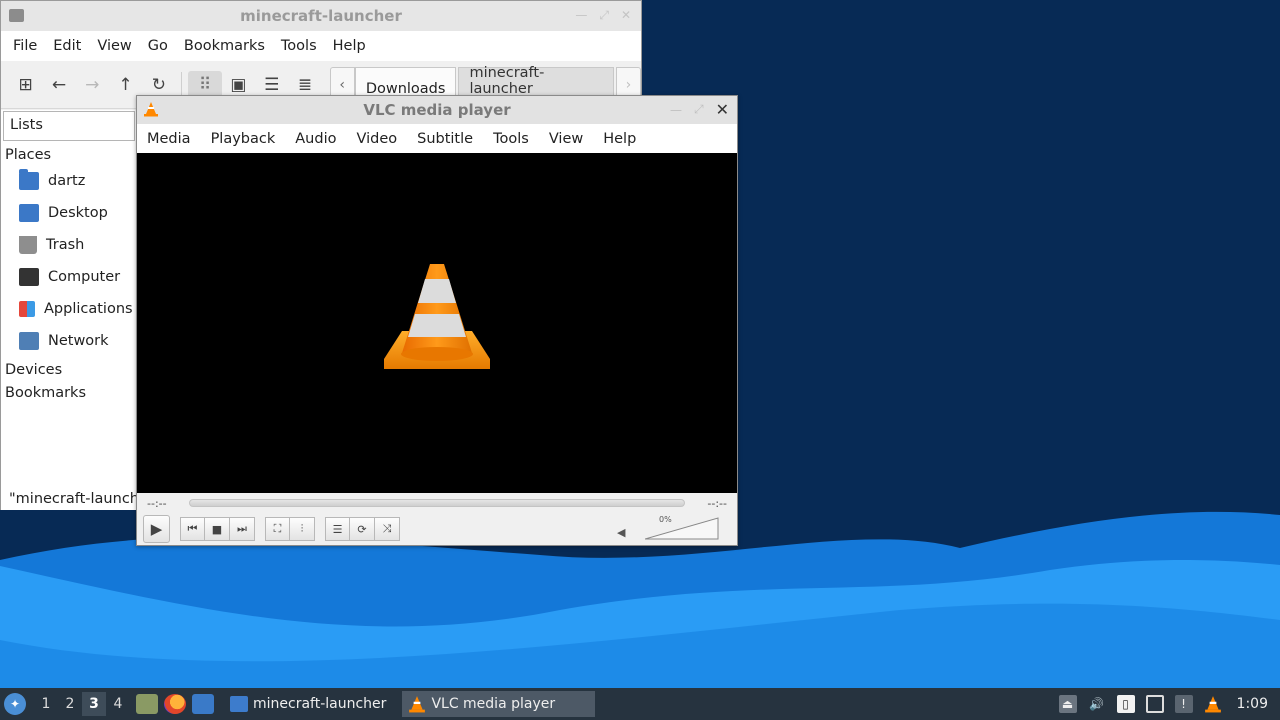 The width and height of the screenshot is (1280, 720). I want to click on skip-forward-icon: ⏭, so click(242, 528).